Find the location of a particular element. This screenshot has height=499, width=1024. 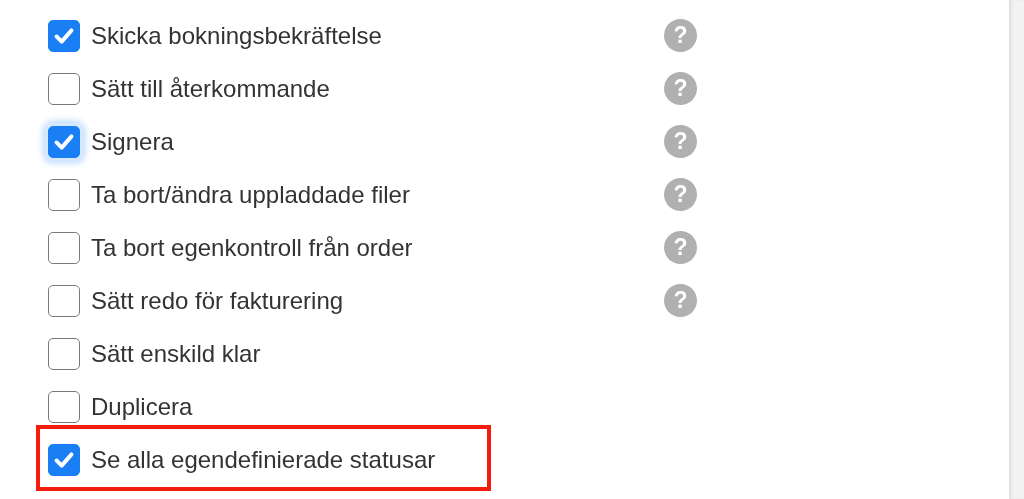

checkbox-label: Duplicera is located at coordinates (142, 406).